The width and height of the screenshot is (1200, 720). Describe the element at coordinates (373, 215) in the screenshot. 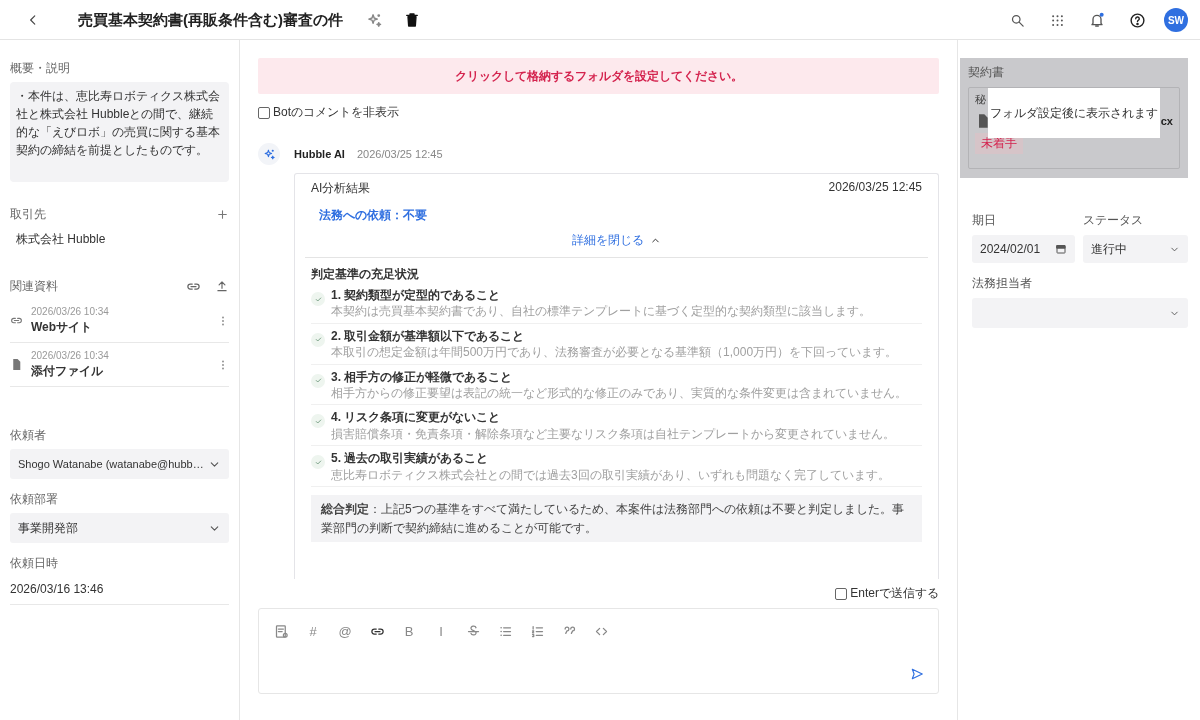

I see `verdict-text: 法務への依頼：不要` at that location.